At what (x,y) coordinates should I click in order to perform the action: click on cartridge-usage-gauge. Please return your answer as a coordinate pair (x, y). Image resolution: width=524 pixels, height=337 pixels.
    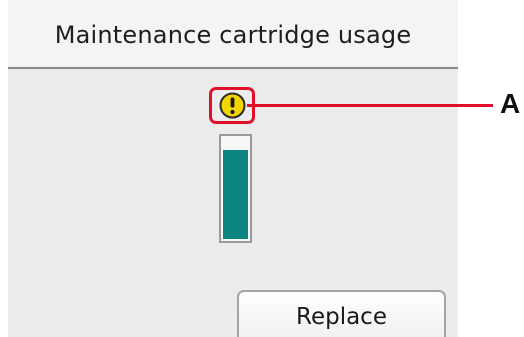
    Looking at the image, I should click on (235, 188).